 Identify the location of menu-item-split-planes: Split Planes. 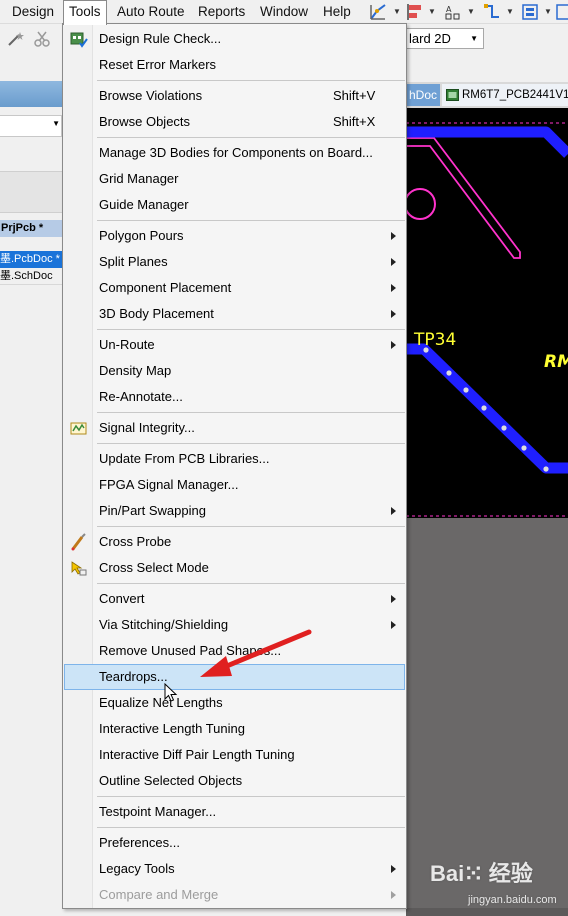
(234, 262).